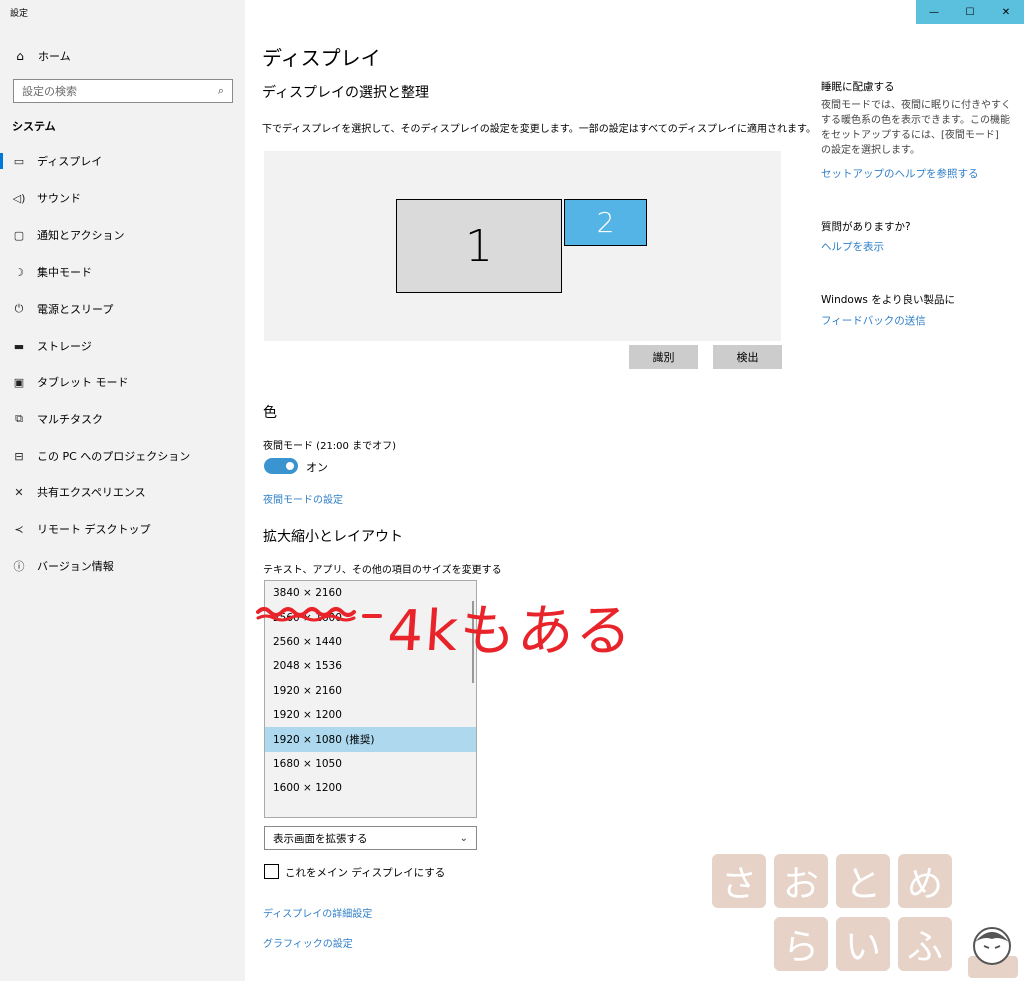 The image size is (1024, 981). I want to click on moon-icon: ☽, so click(19, 272).